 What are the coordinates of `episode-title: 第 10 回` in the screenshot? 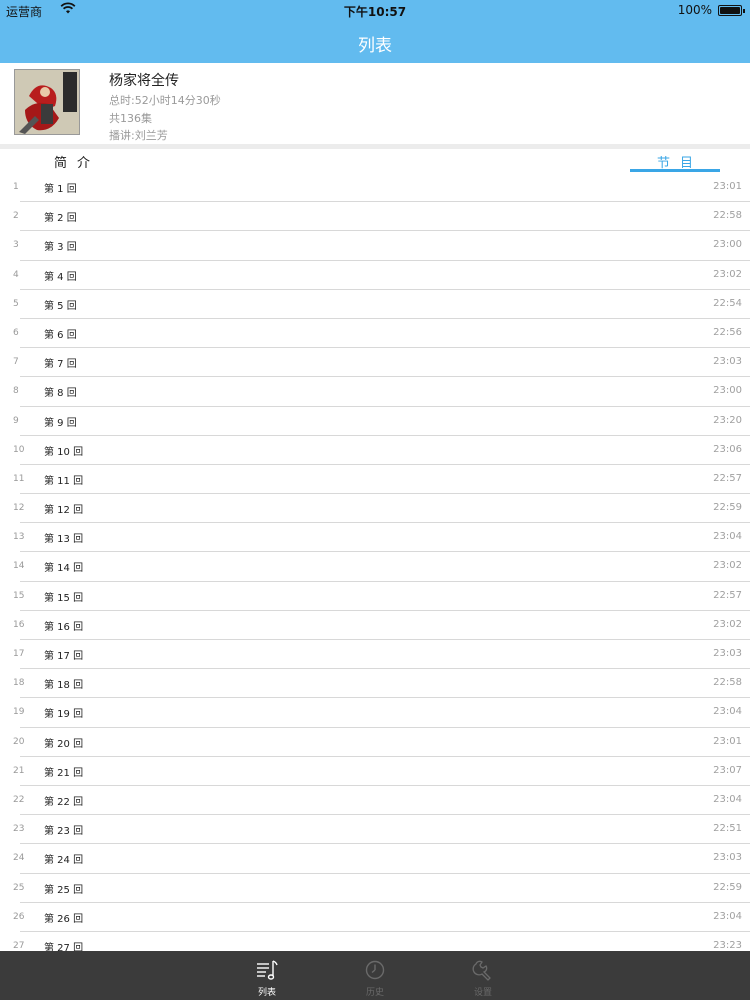 It's located at (64, 452).